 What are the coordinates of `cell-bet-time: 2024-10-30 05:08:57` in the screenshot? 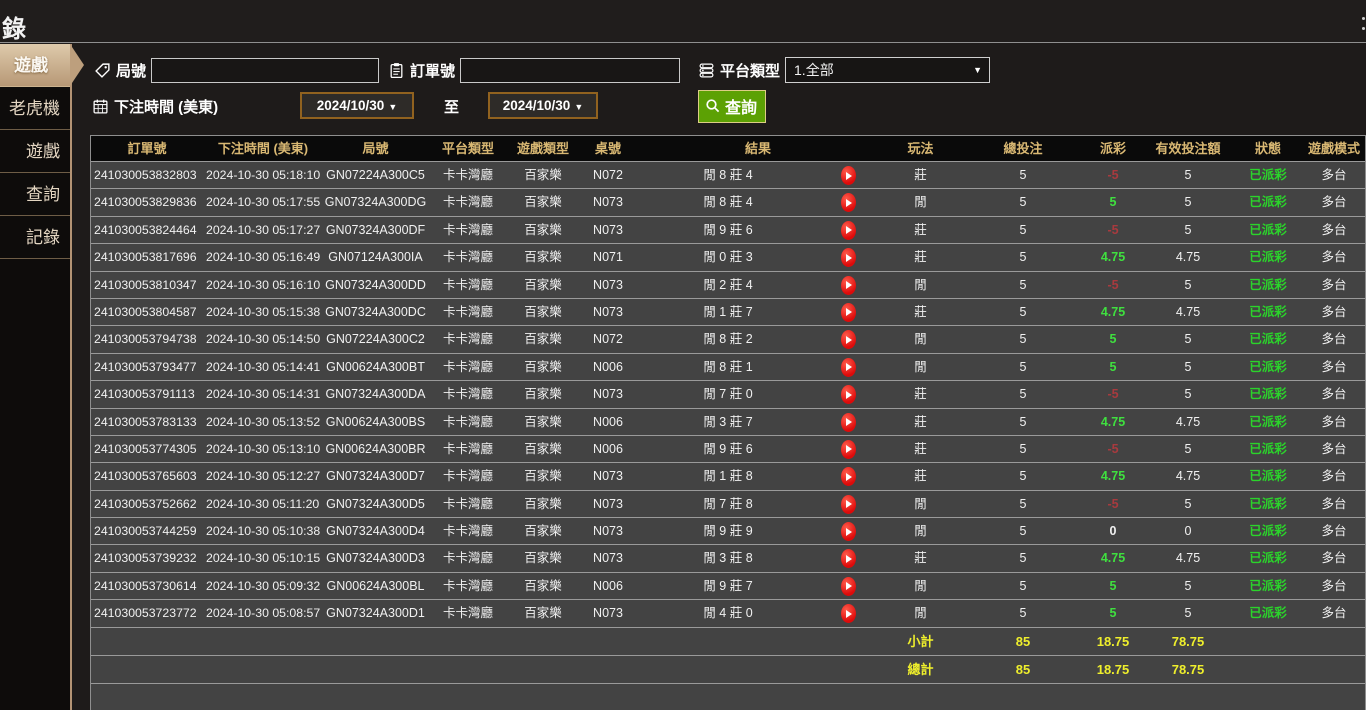 It's located at (263, 613).